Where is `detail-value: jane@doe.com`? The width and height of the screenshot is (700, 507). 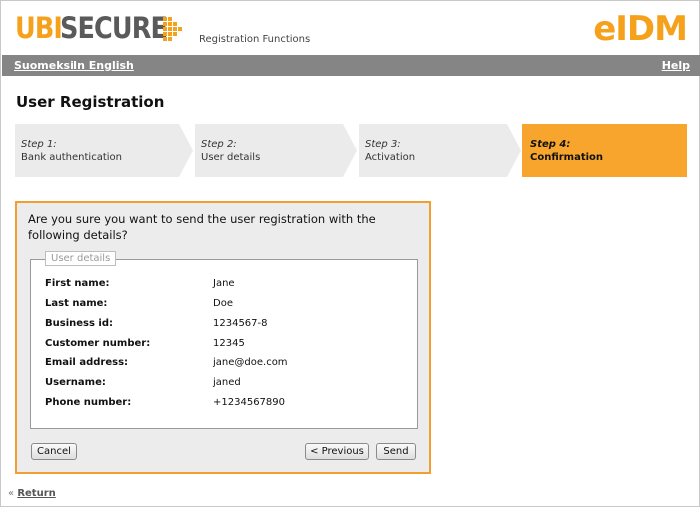
detail-value: jane@doe.com is located at coordinates (250, 362).